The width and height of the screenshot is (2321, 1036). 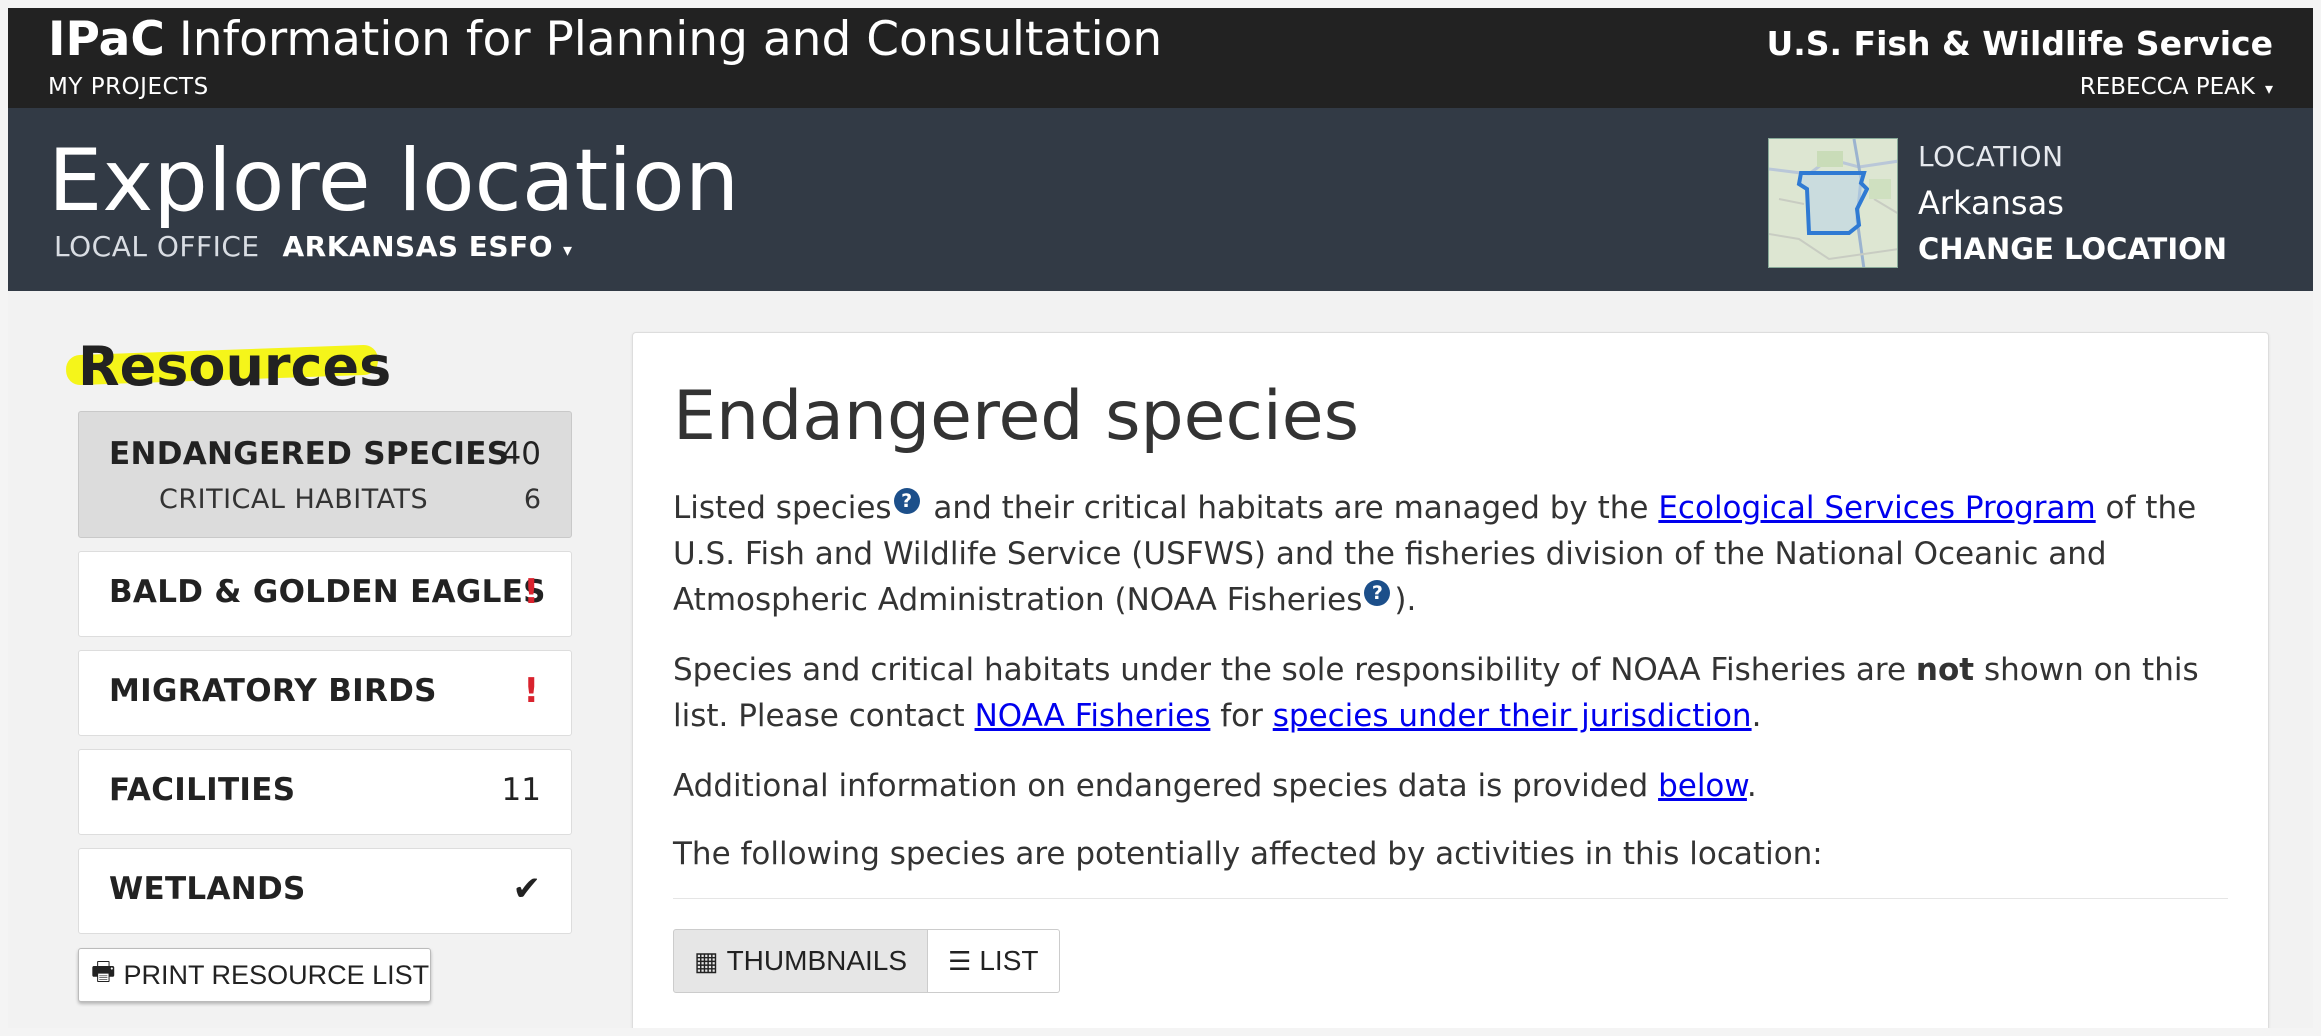 I want to click on thumbnails-view-button: ▦ THUMBNAILS, so click(x=801, y=961).